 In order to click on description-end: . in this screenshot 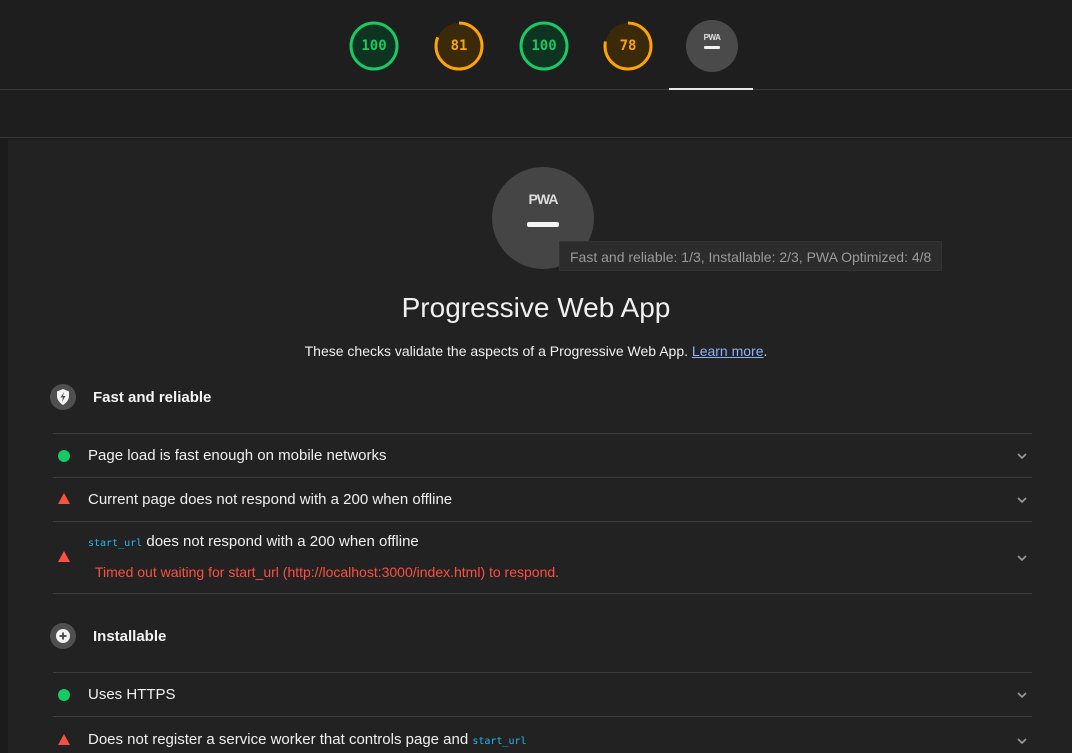, I will do `click(765, 351)`.